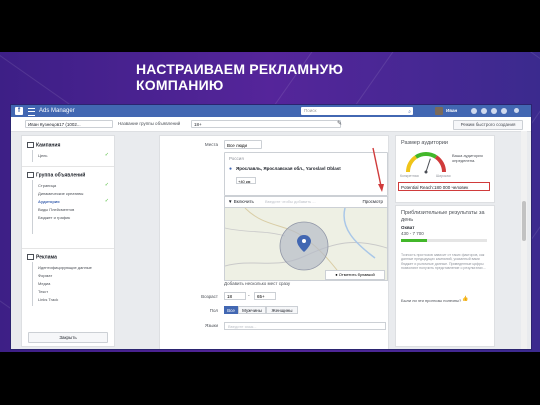 This screenshot has height=405, width=540. I want to click on age-label: Возраст, so click(209, 296).